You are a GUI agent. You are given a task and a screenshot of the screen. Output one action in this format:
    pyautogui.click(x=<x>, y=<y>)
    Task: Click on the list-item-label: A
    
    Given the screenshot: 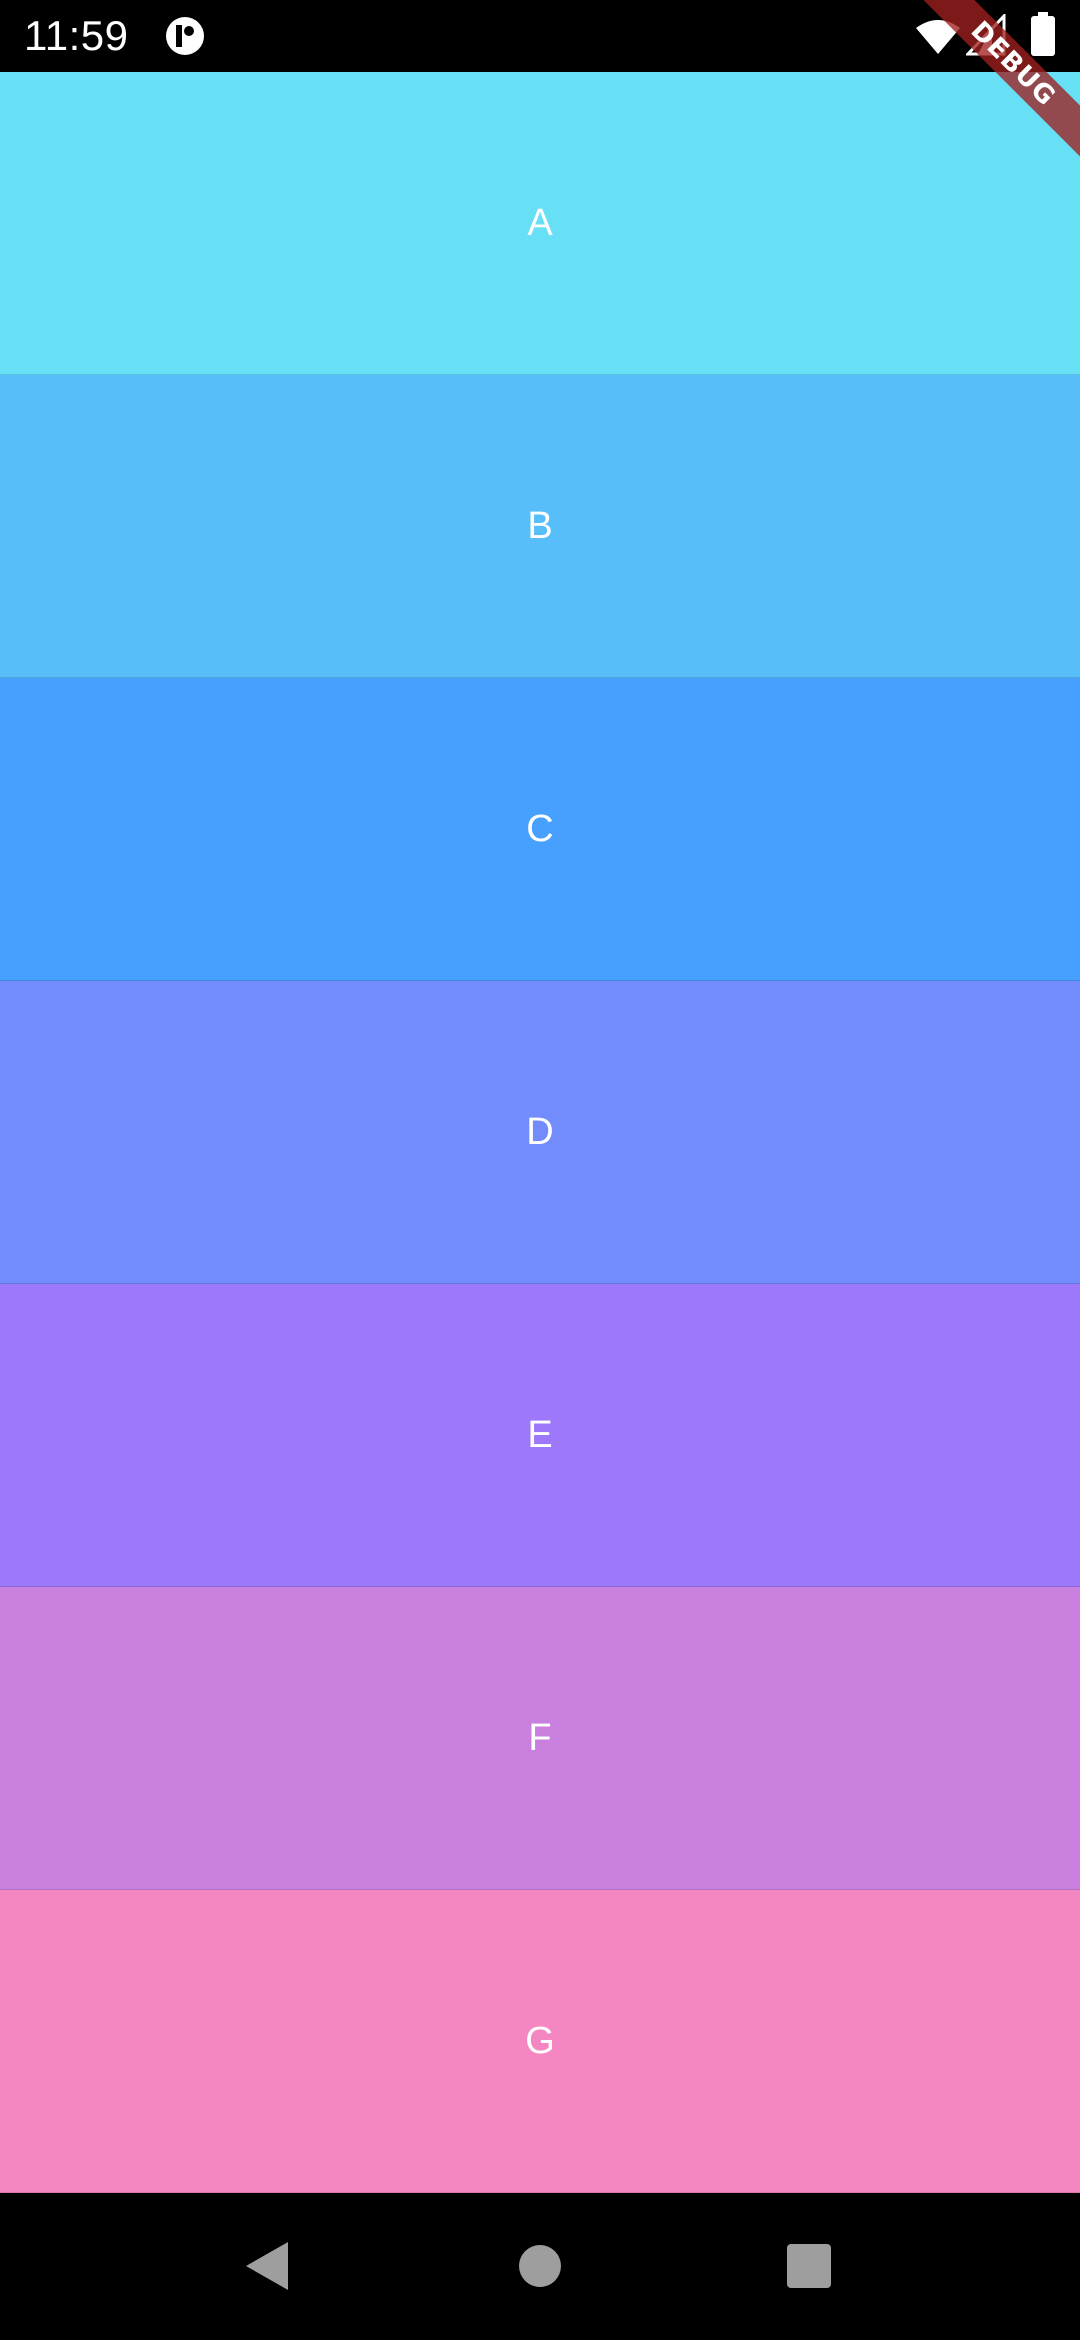 What is the action you would take?
    pyautogui.click(x=540, y=222)
    